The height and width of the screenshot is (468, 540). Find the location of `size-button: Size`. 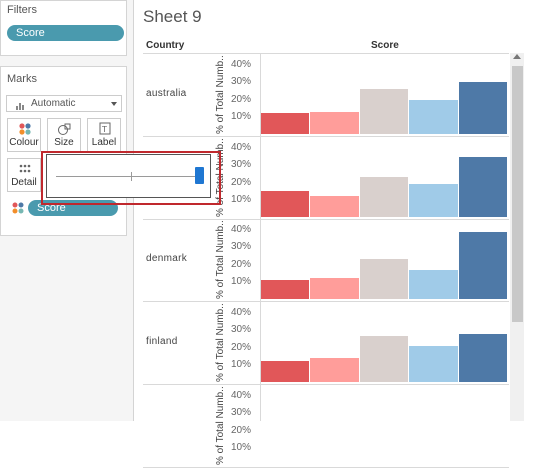

size-button: Size is located at coordinates (64, 135).